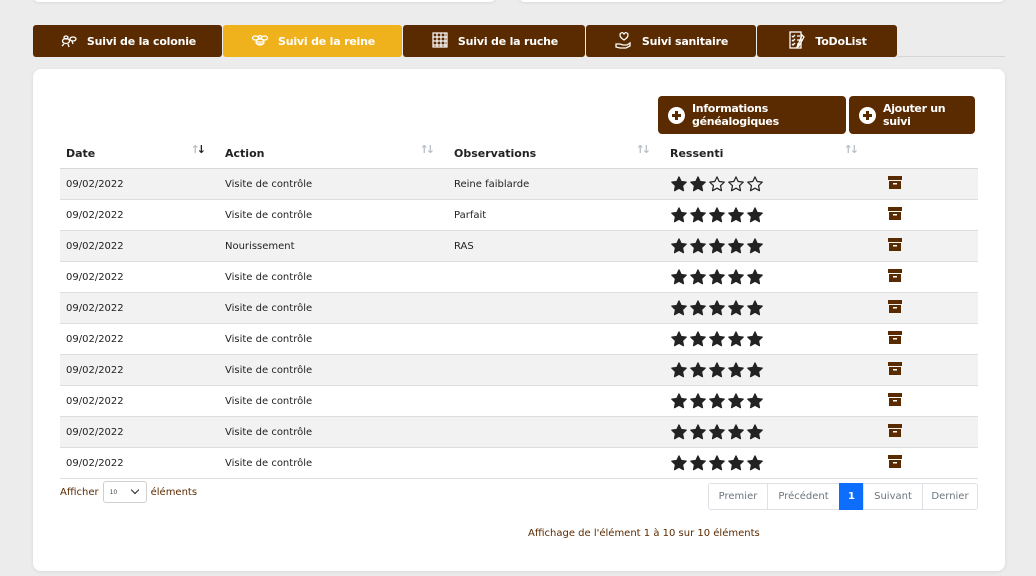 The image size is (1036, 576). Describe the element at coordinates (671, 41) in the screenshot. I see `tab-health: Suivi sanitaire` at that location.